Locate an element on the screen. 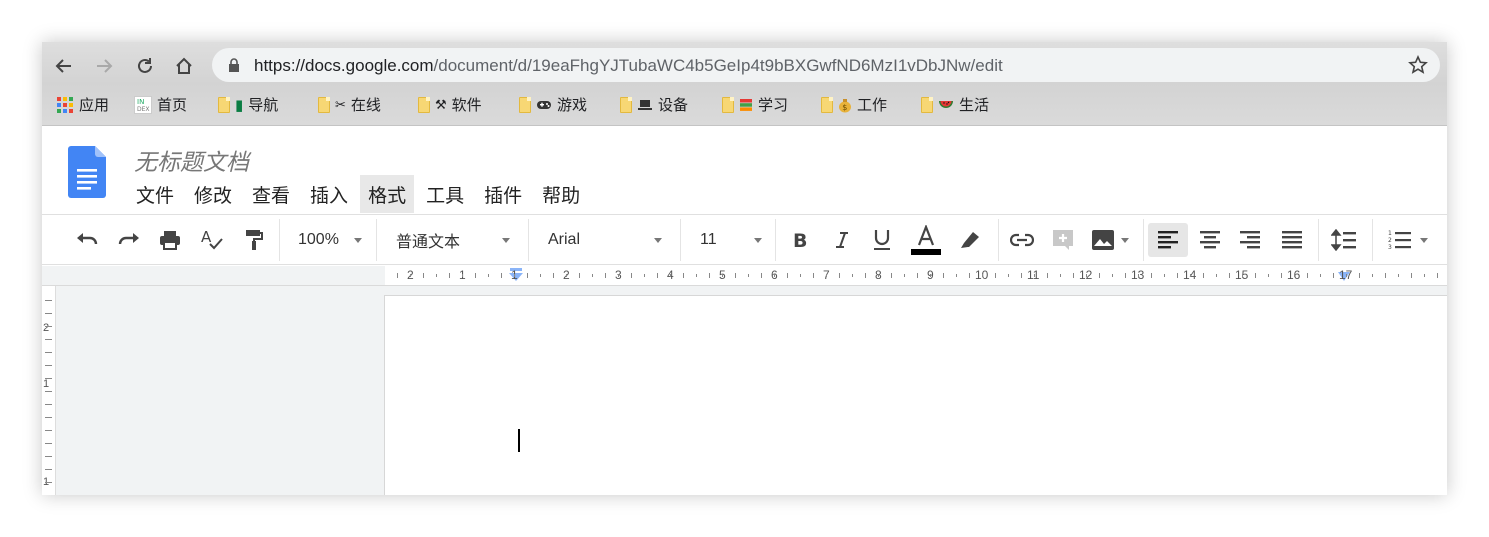 This screenshot has height=537, width=1489. italic-button is located at coordinates (842, 240).